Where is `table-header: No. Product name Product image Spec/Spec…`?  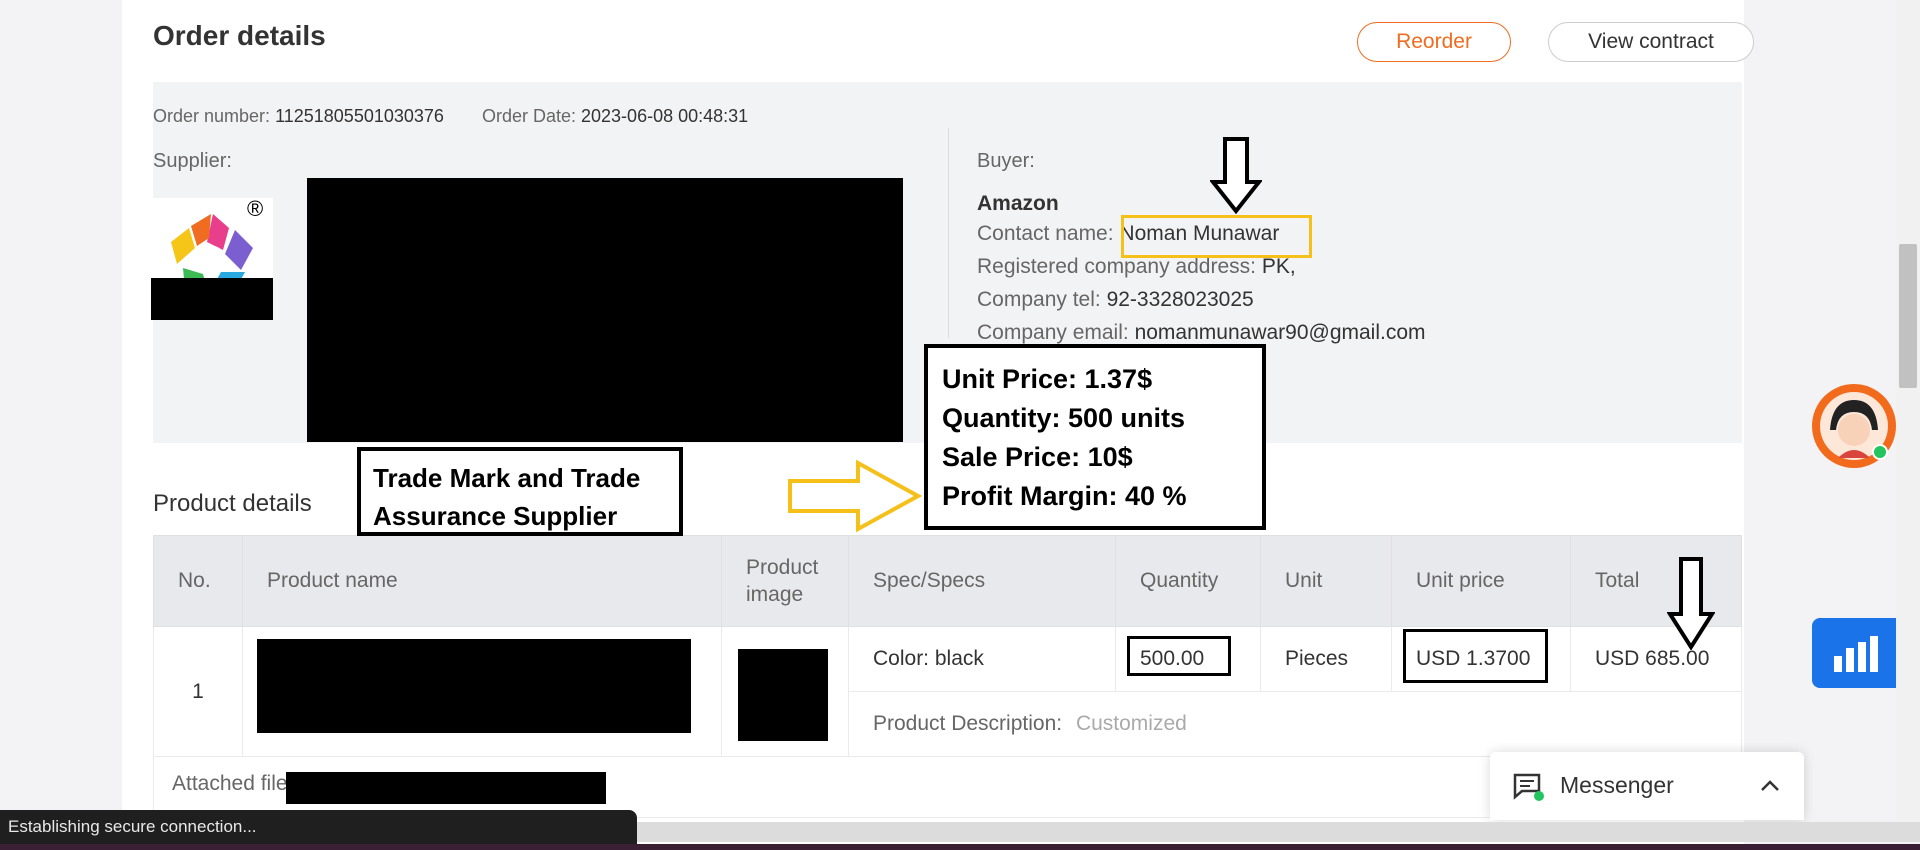
table-header: No. Product name Product image Spec/Spec… is located at coordinates (947, 581).